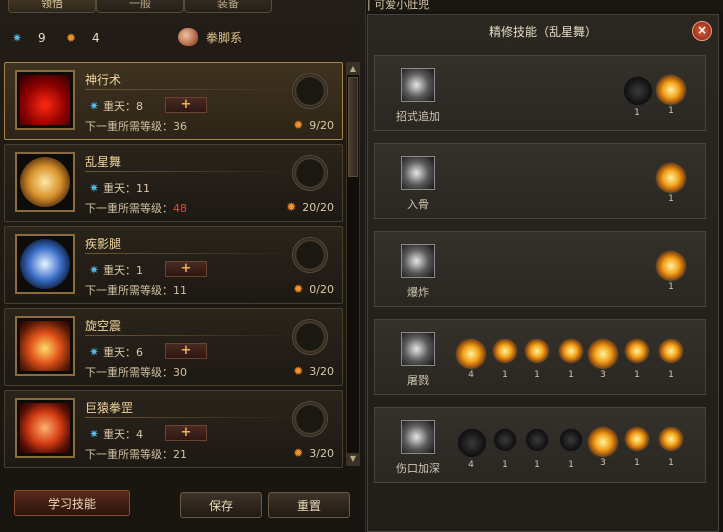 The height and width of the screenshot is (532, 723). Describe the element at coordinates (702, 31) in the screenshot. I see `close-icon: ×` at that location.